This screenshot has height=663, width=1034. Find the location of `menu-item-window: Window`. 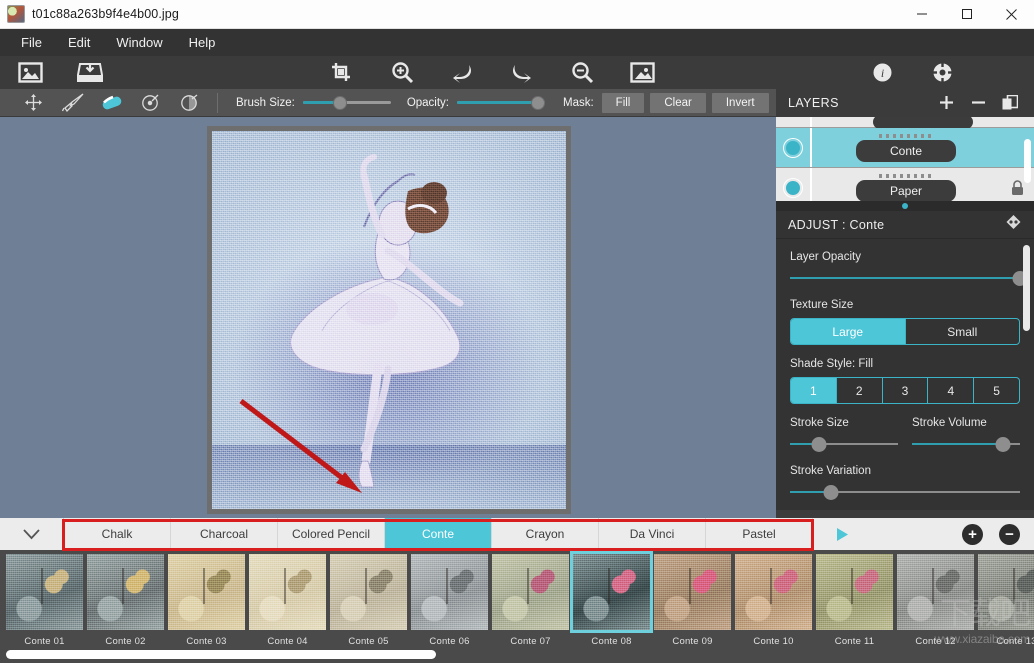

menu-item-window: Window is located at coordinates (139, 42).